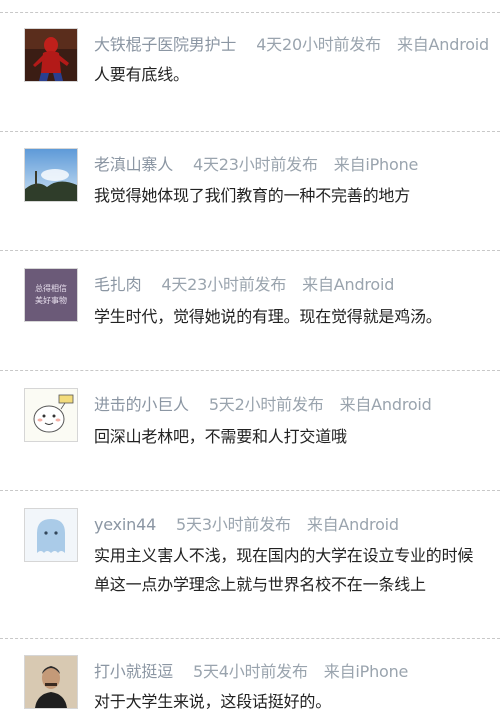  I want to click on svg-text: 美好事物, so click(51, 300).